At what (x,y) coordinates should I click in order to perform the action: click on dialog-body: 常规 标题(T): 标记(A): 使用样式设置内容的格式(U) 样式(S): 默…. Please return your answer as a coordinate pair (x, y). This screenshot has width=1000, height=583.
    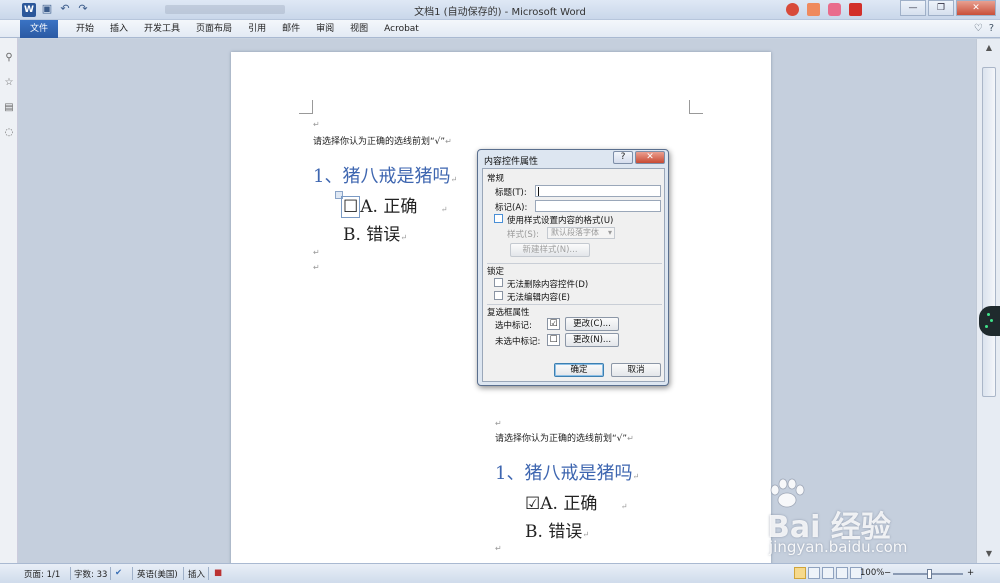
    Looking at the image, I should click on (573, 275).